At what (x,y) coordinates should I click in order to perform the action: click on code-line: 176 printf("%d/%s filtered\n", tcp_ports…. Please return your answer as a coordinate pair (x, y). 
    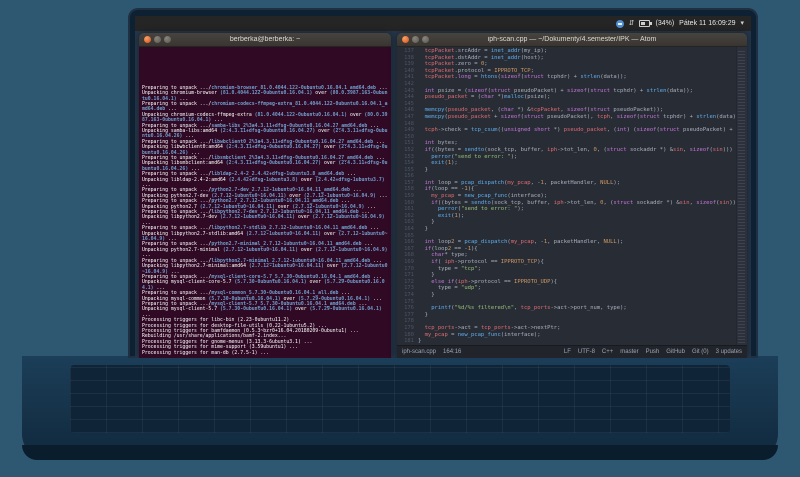
    Looking at the image, I should click on (566, 308).